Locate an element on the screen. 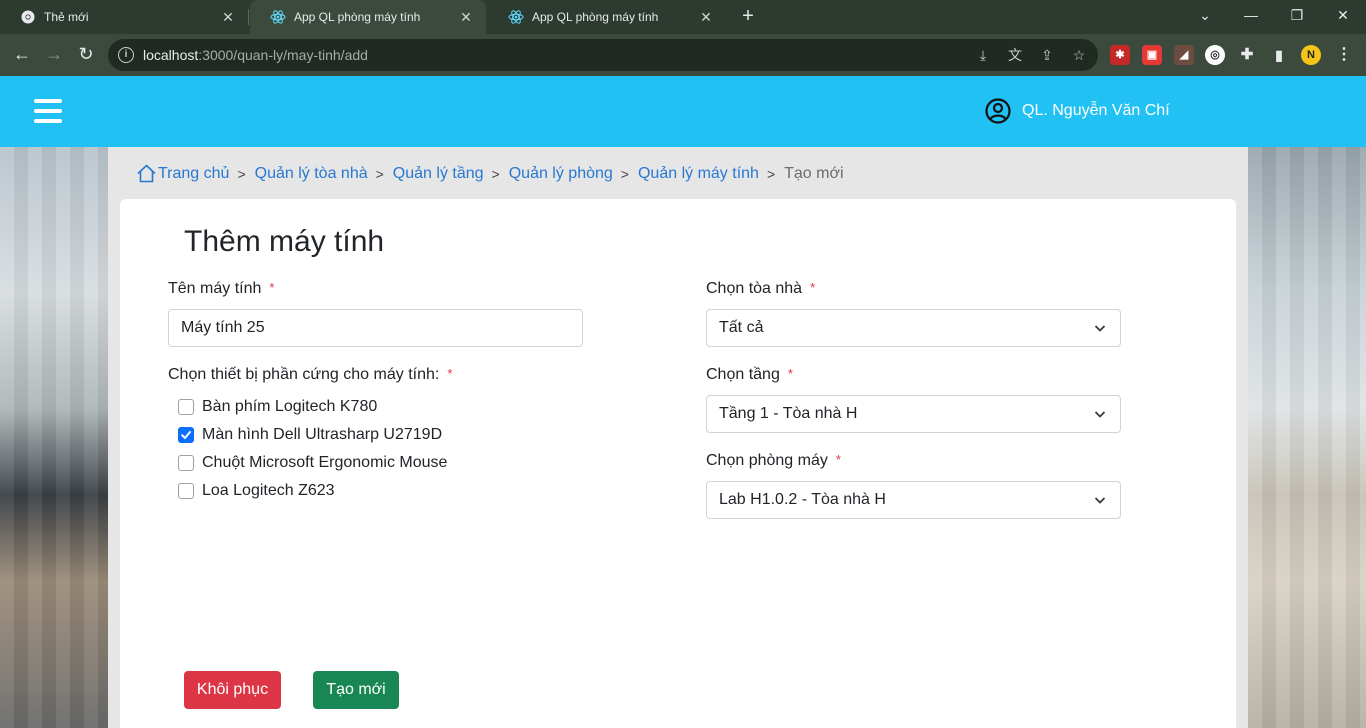 This screenshot has height=728, width=1366. tab-new-tab: Thẻ mới ✕ is located at coordinates (124, 17).